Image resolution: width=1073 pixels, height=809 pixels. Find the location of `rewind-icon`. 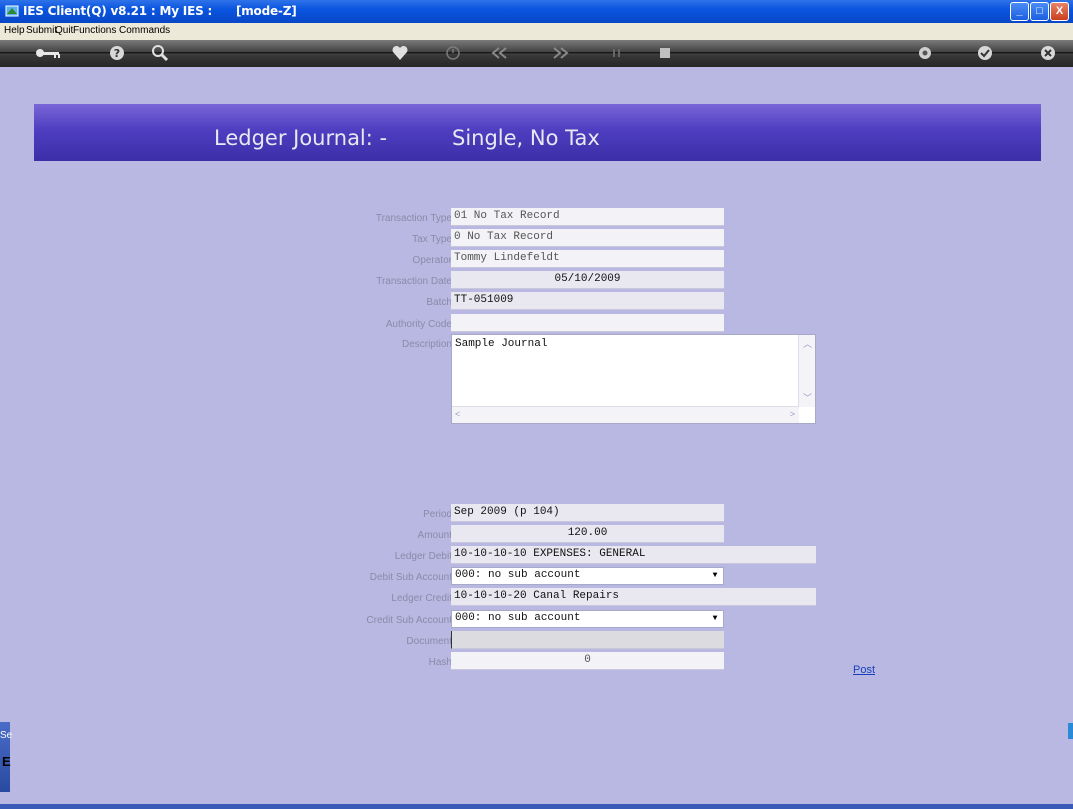

rewind-icon is located at coordinates (499, 53).